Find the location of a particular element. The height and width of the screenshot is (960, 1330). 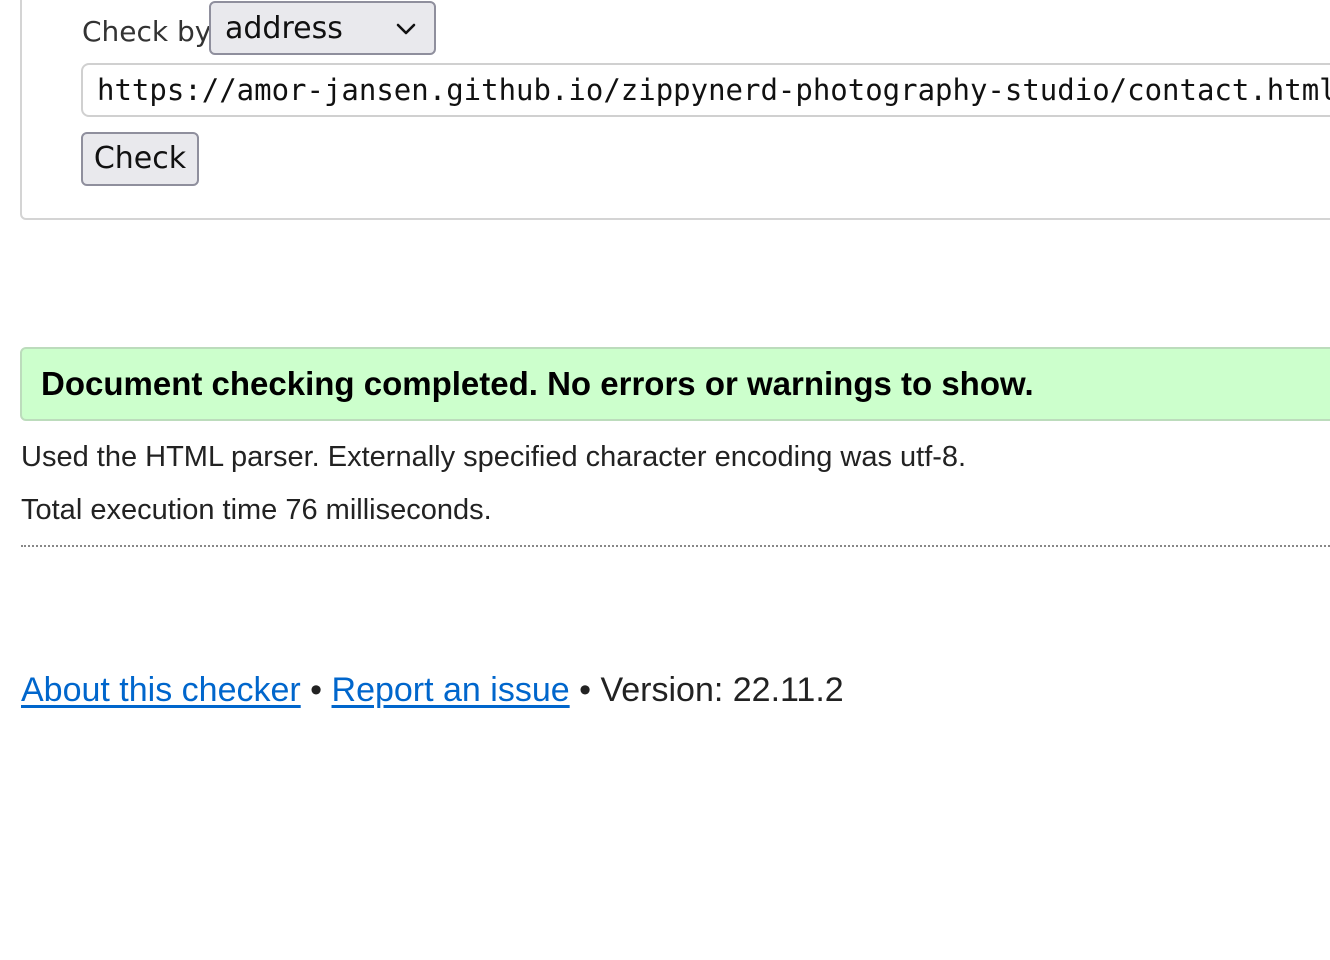

version-text: Version: 22.11.2 is located at coordinates (722, 690).